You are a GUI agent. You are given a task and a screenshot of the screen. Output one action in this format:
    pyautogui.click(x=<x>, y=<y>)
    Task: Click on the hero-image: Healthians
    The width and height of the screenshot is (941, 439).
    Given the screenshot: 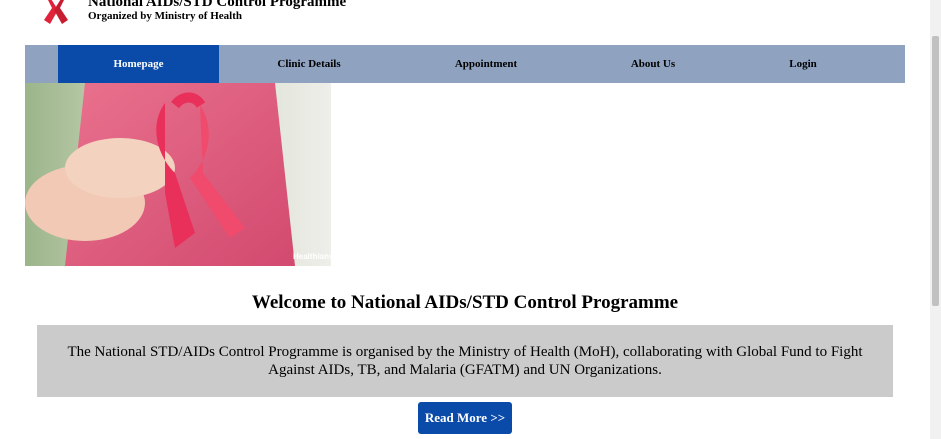 What is the action you would take?
    pyautogui.click(x=178, y=174)
    